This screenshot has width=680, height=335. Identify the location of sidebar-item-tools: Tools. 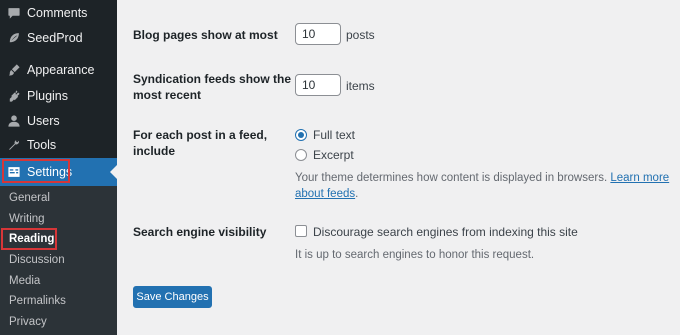
(58, 145).